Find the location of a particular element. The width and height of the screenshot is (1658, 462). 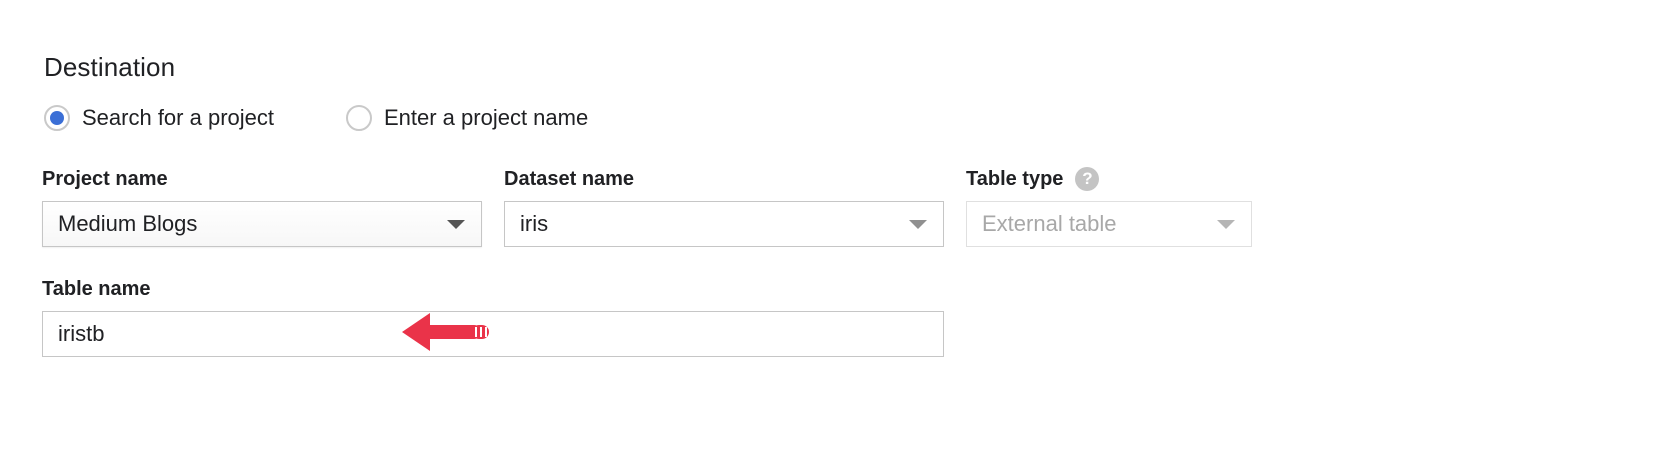

dataset-name-label-text: Dataset name is located at coordinates (569, 178).